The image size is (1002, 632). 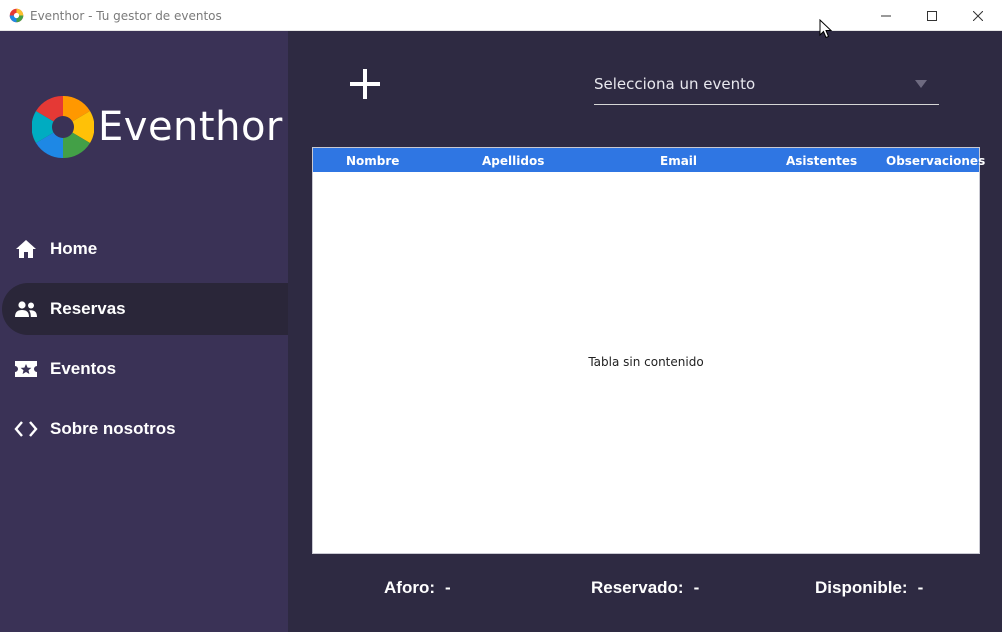 What do you see at coordinates (26, 429) in the screenshot?
I see `code-icon` at bounding box center [26, 429].